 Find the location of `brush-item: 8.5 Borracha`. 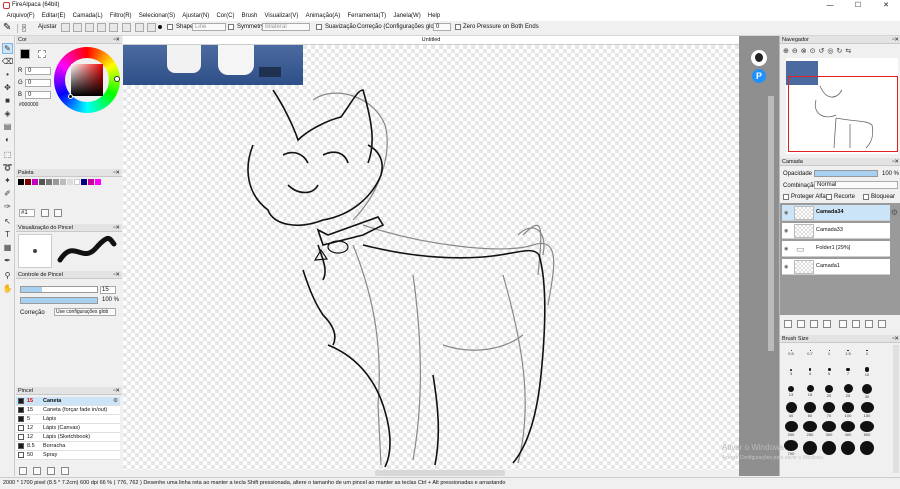

brush-item: 8.5 Borracha is located at coordinates (68, 446).